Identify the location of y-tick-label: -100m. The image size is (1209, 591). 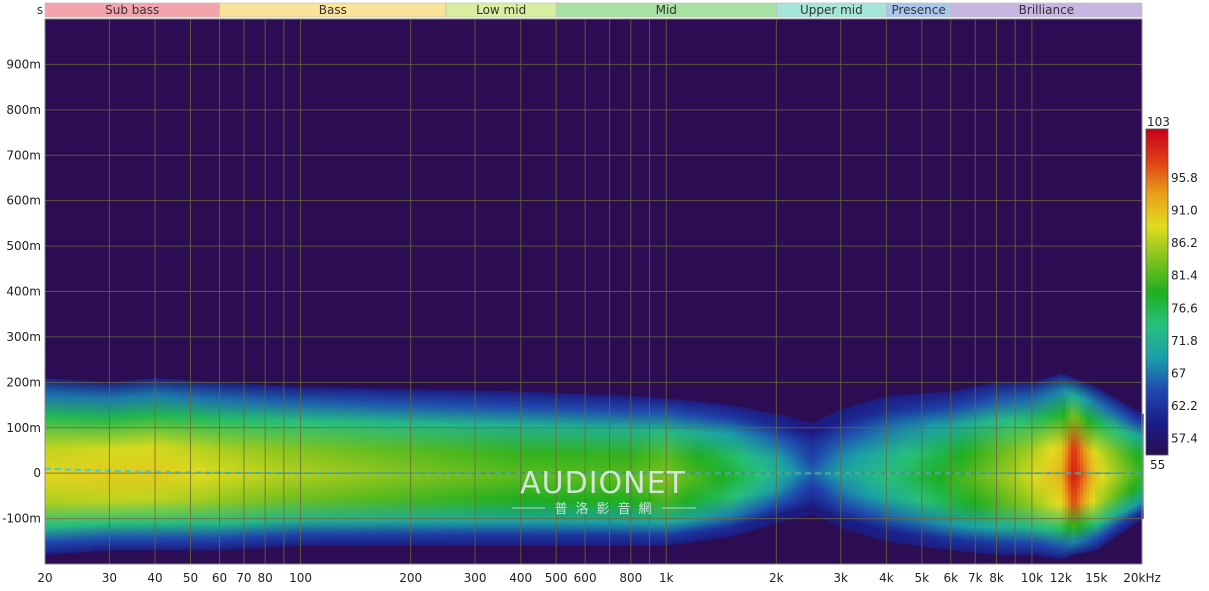
(21, 519).